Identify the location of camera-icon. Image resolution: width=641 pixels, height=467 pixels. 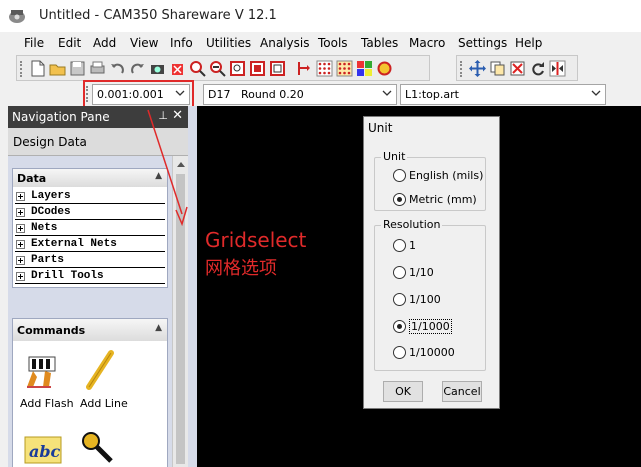
(157, 68).